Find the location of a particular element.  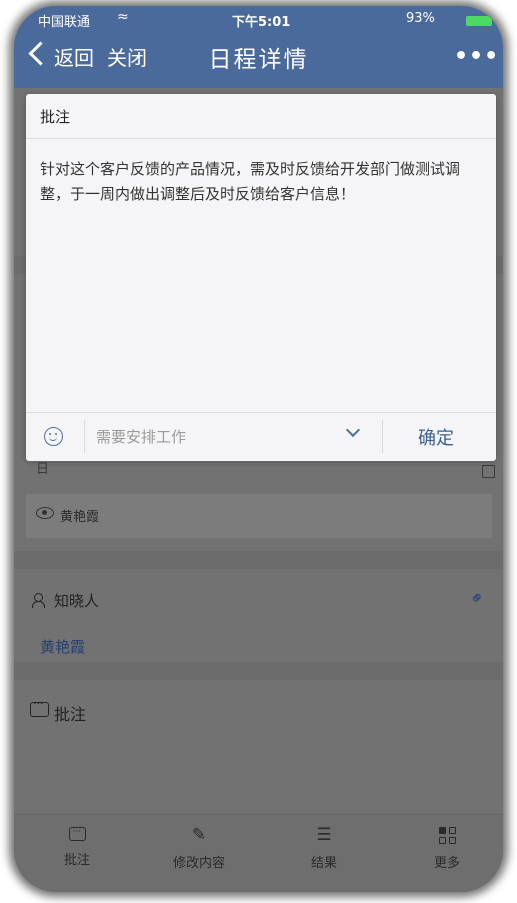

dialog-footer: 需要安排工作 确定 is located at coordinates (261, 436).